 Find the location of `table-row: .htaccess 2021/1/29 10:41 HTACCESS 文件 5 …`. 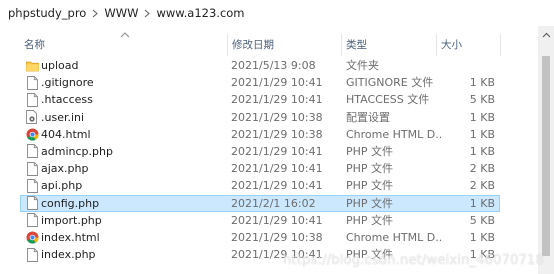

table-row: .htaccess 2021/1/29 10:41 HTACCESS 文件 5 … is located at coordinates (260, 99).